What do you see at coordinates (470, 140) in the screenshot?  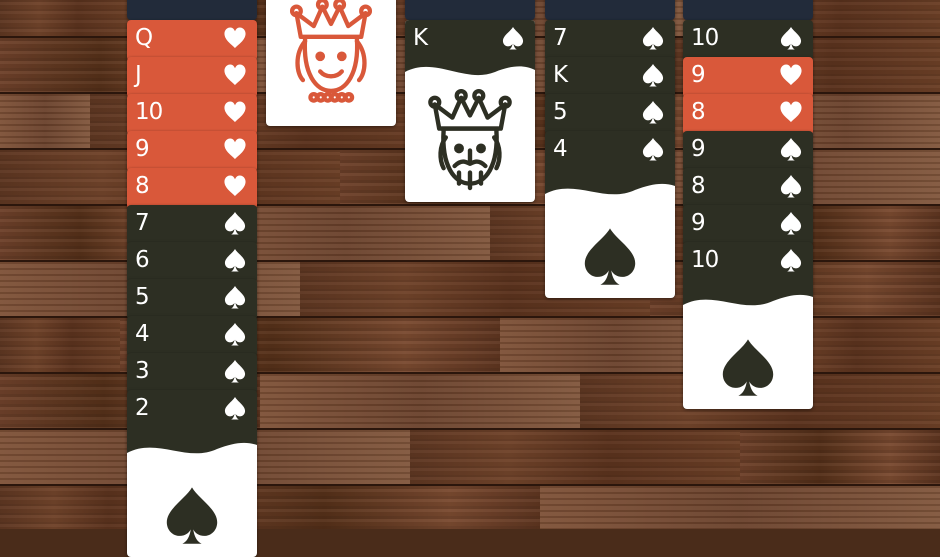 I see `king-face-icon` at bounding box center [470, 140].